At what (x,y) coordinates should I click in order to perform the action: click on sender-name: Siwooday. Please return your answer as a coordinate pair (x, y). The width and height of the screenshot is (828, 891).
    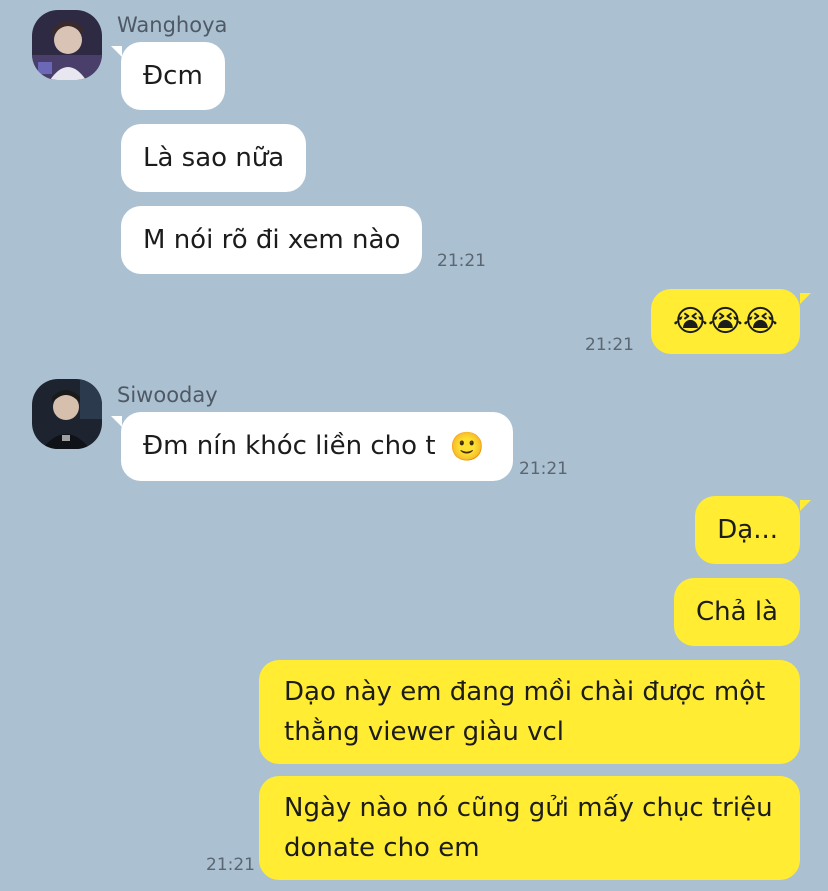
    Looking at the image, I should click on (167, 395).